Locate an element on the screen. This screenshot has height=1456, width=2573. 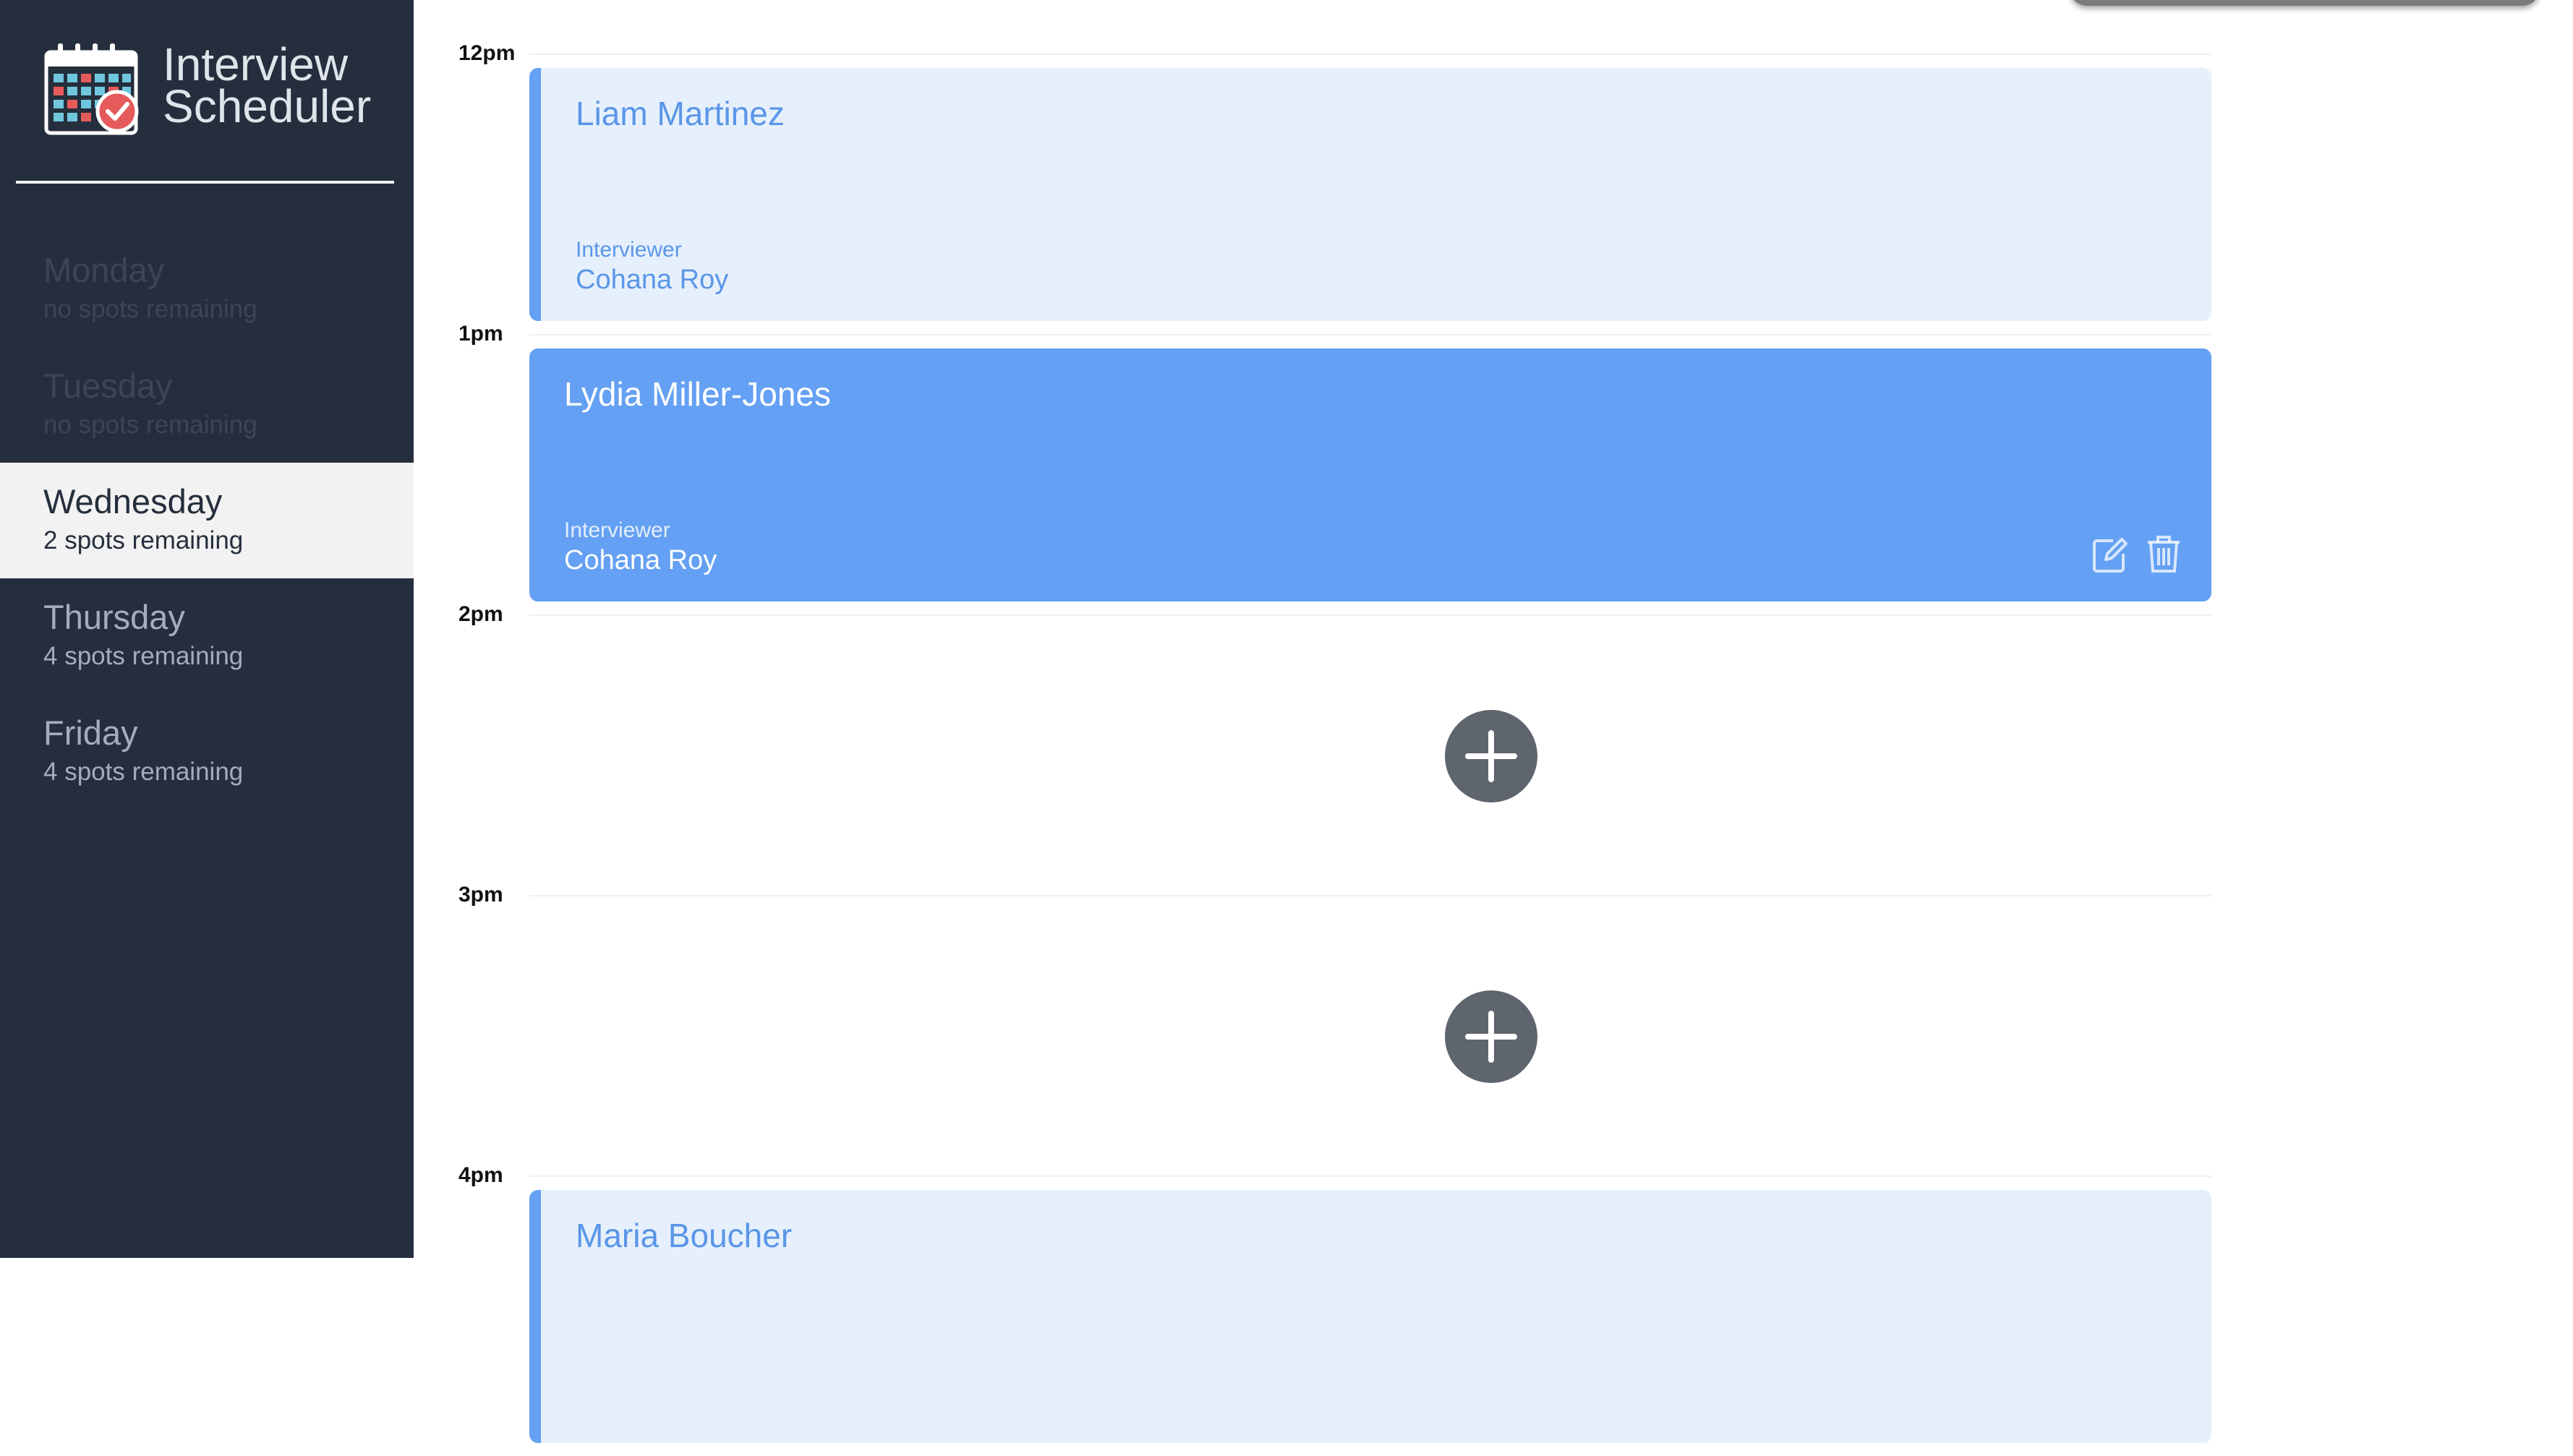
brand: Interview Scheduler is located at coordinates (209, 90).